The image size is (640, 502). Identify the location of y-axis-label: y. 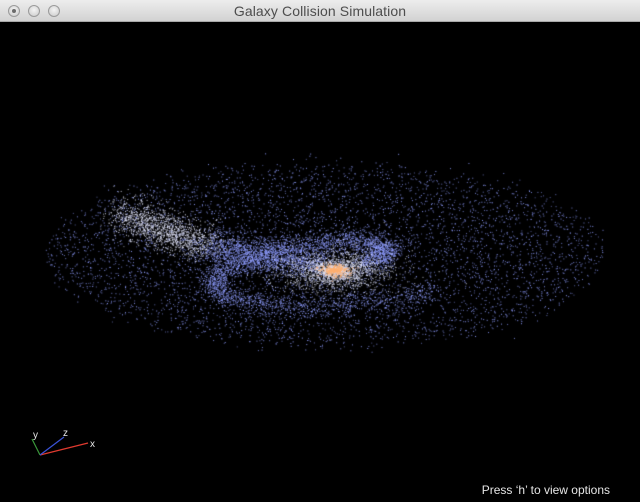
(35, 435).